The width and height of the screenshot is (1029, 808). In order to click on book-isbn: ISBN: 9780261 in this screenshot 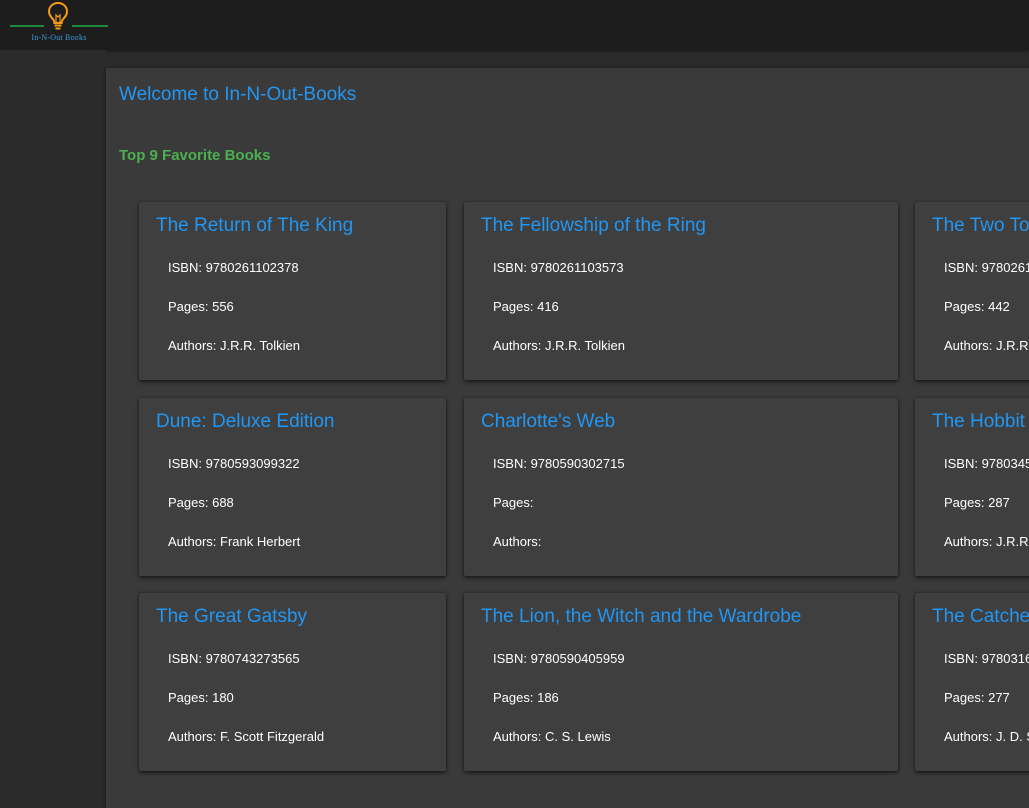, I will do `click(986, 267)`.